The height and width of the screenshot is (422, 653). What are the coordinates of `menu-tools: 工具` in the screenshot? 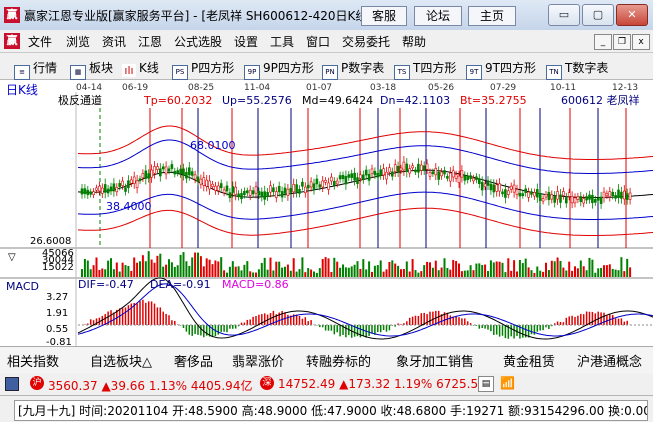 It's located at (282, 41).